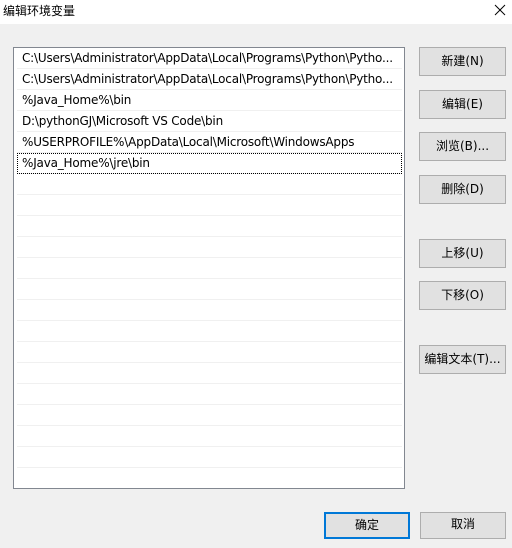 The height and width of the screenshot is (548, 512). I want to click on close-button, so click(500, 12).